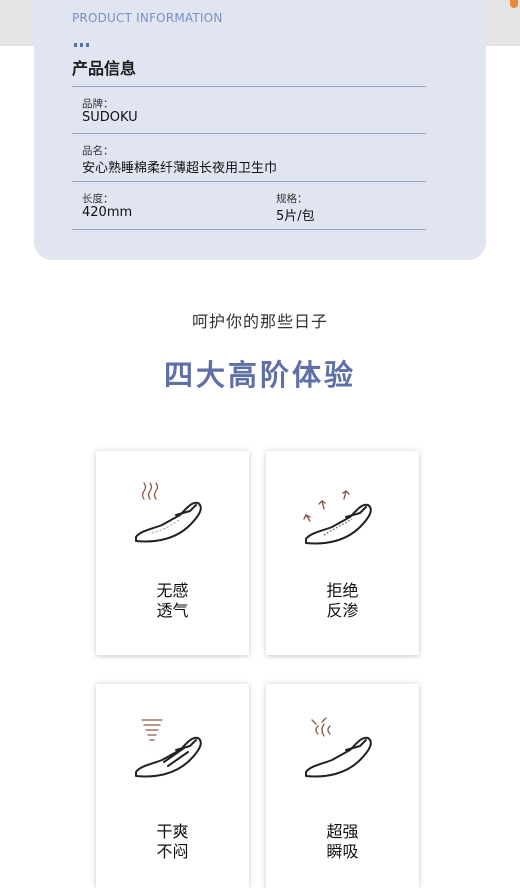 The image size is (520, 888). I want to click on headline: 四大高阶体验, so click(259, 375).